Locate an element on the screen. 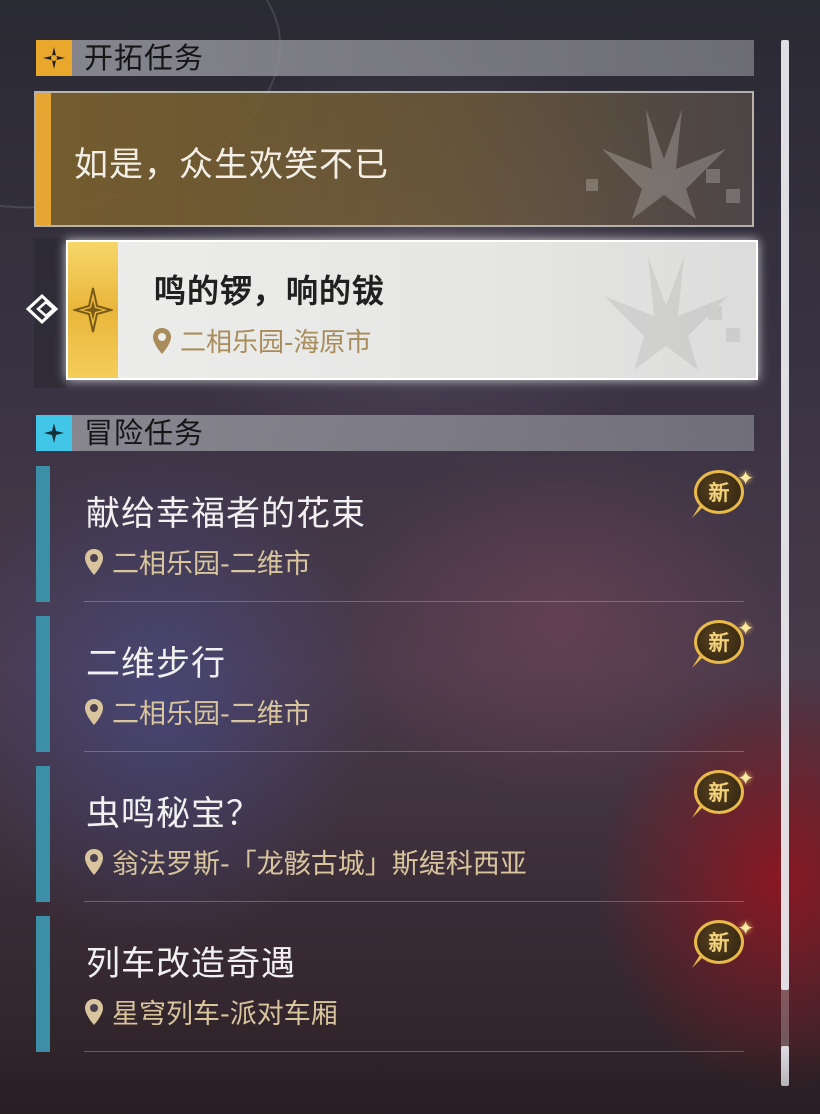 The image size is (820, 1114). mission-location: 翁法罗斯-「龙骸古城」斯缇科西亚 is located at coordinates (305, 861).